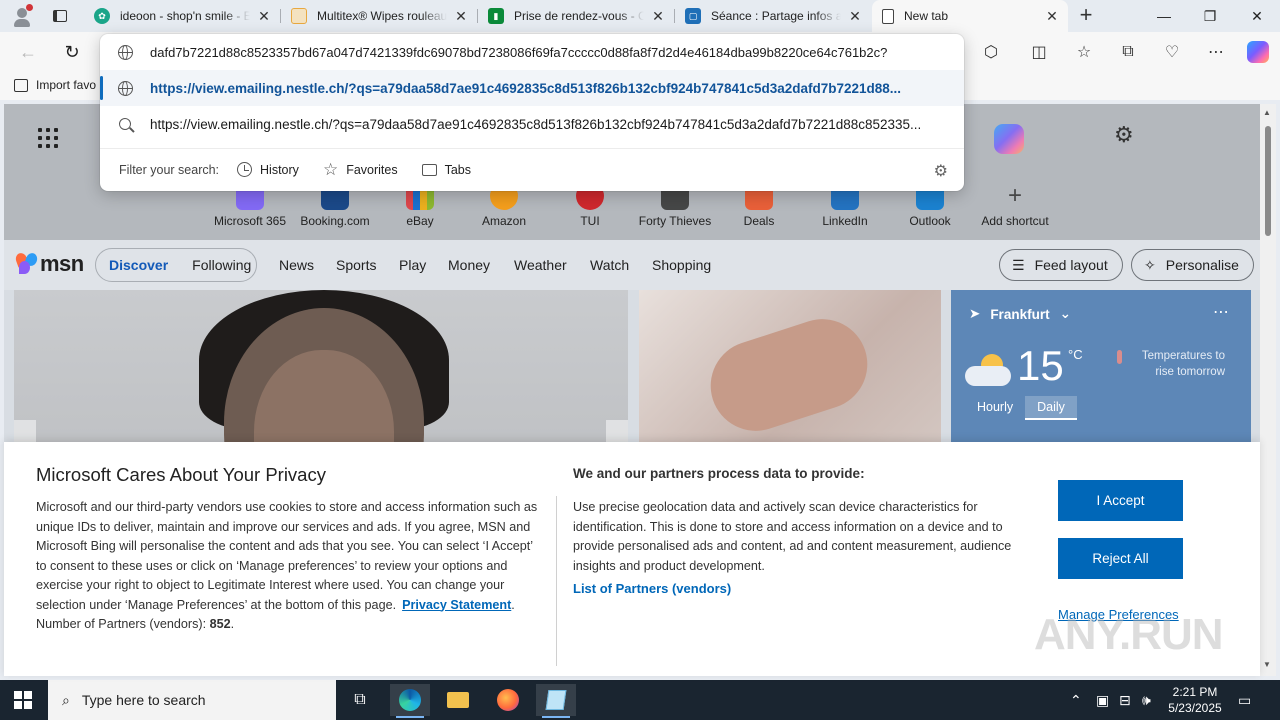  What do you see at coordinates (48, 138) in the screenshot?
I see `app-launcher-icon` at bounding box center [48, 138].